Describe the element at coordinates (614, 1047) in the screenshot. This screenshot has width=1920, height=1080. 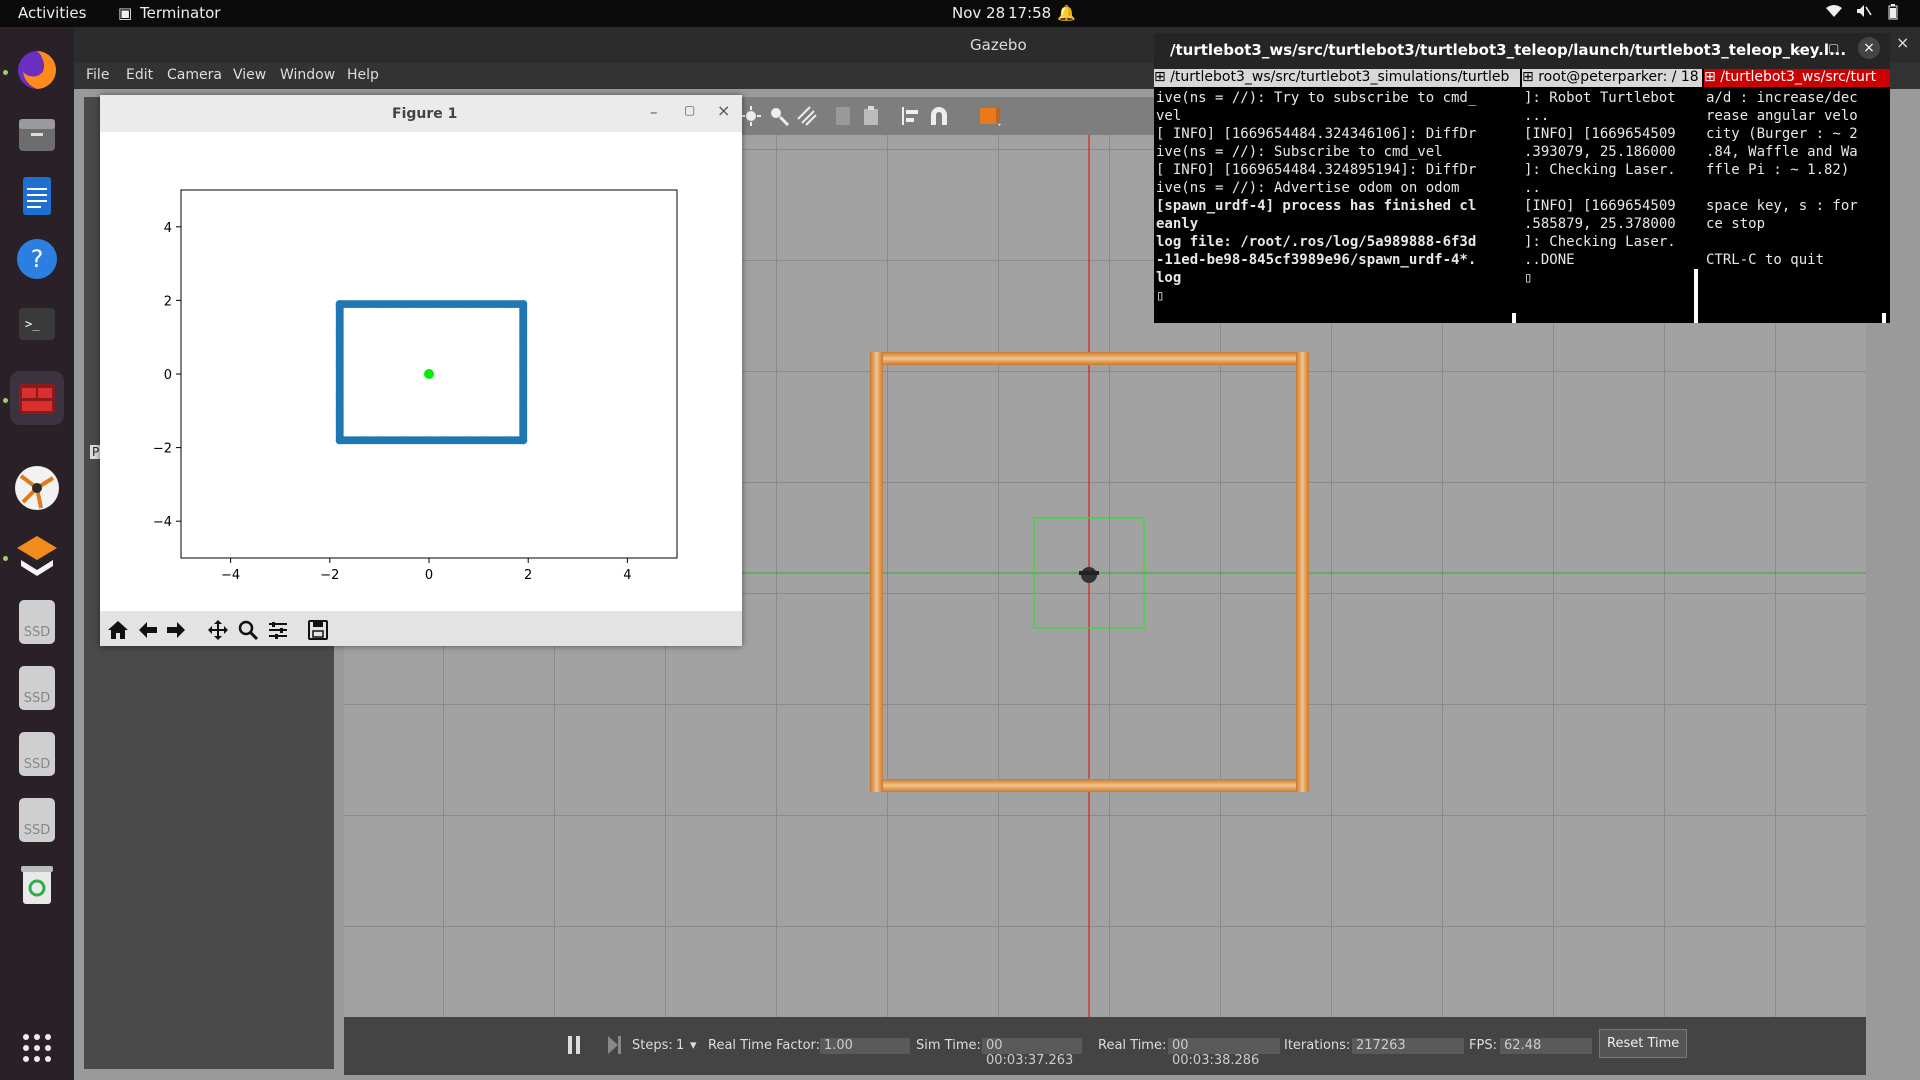
I see `step-icon` at that location.